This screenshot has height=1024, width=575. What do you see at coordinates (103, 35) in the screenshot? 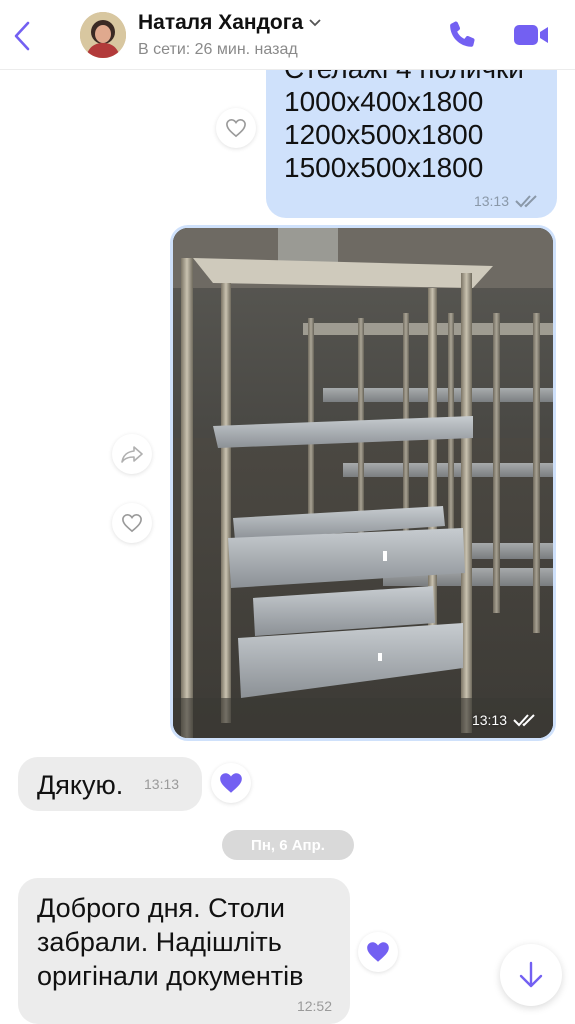
I see `avatar` at bounding box center [103, 35].